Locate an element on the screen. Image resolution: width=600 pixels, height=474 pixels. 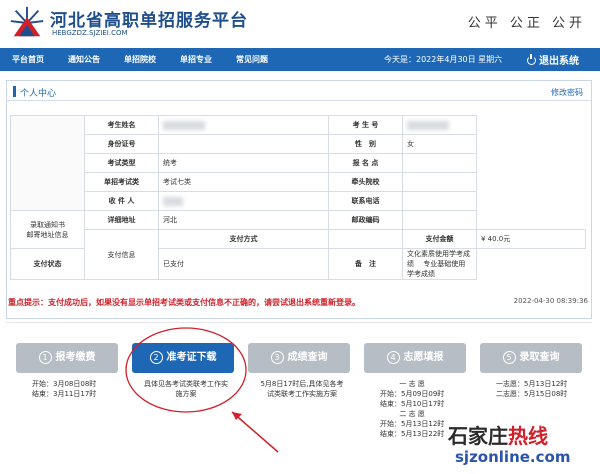
step-1-button: 1 报考缴费 is located at coordinates (67, 358).